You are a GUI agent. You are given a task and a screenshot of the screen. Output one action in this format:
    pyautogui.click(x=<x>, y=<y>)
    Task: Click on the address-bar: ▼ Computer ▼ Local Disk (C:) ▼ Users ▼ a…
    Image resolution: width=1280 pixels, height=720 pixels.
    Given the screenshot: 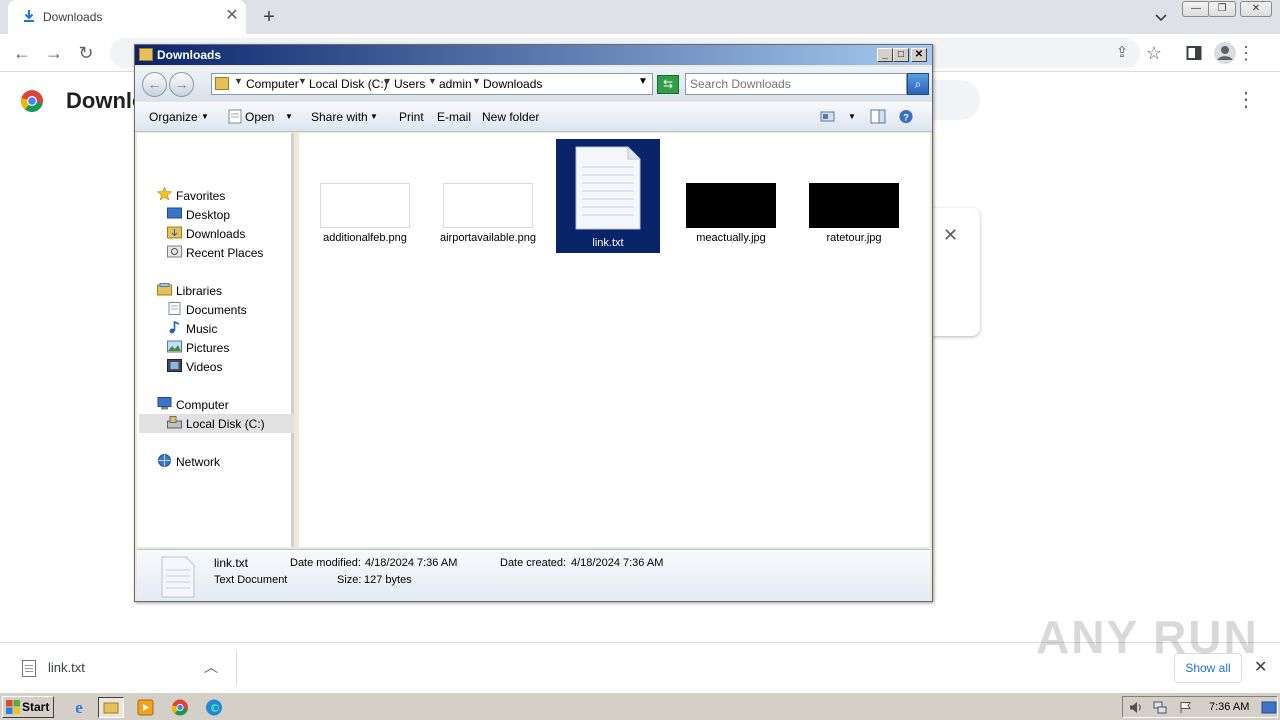 What is the action you would take?
    pyautogui.click(x=432, y=84)
    